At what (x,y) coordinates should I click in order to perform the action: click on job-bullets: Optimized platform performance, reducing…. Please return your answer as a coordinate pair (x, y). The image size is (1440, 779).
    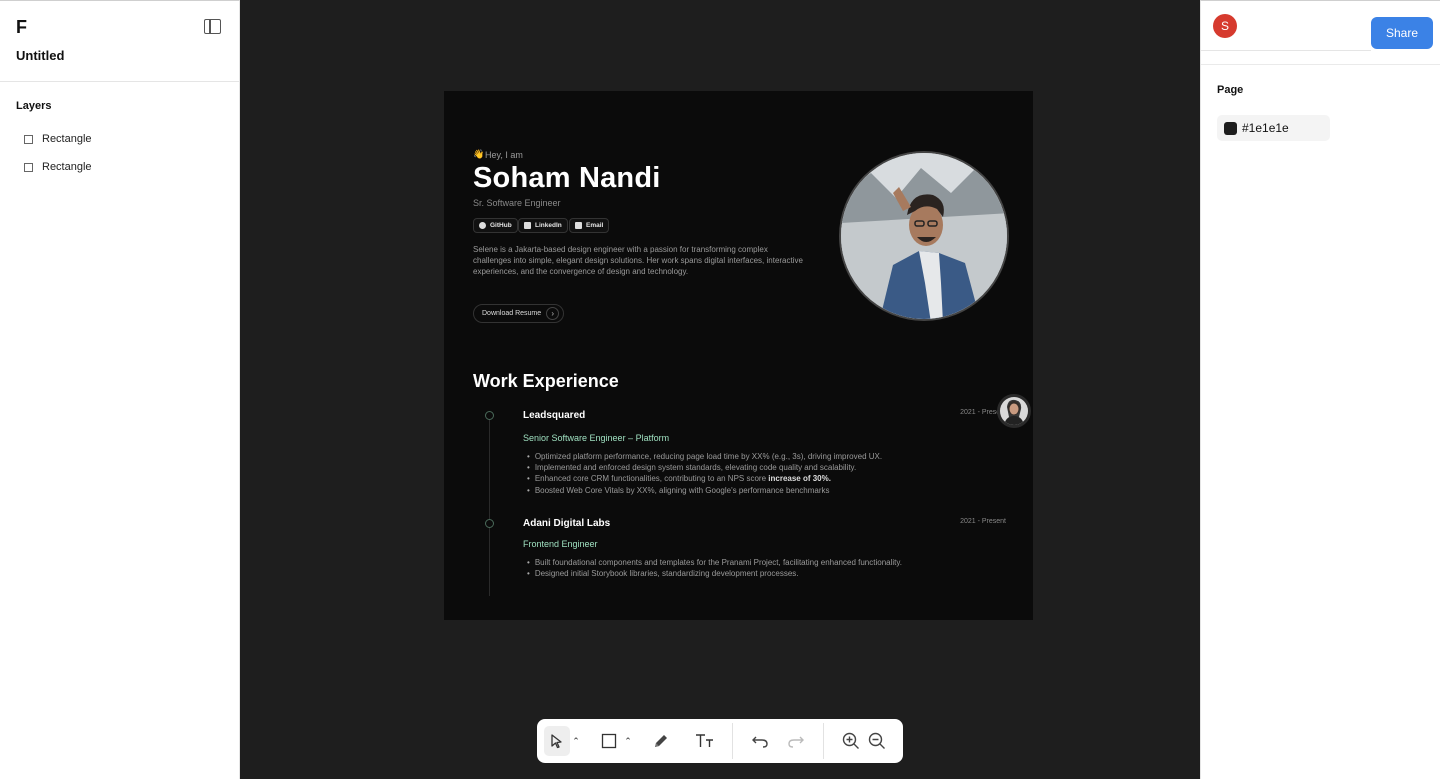
    Looking at the image, I should click on (704, 473).